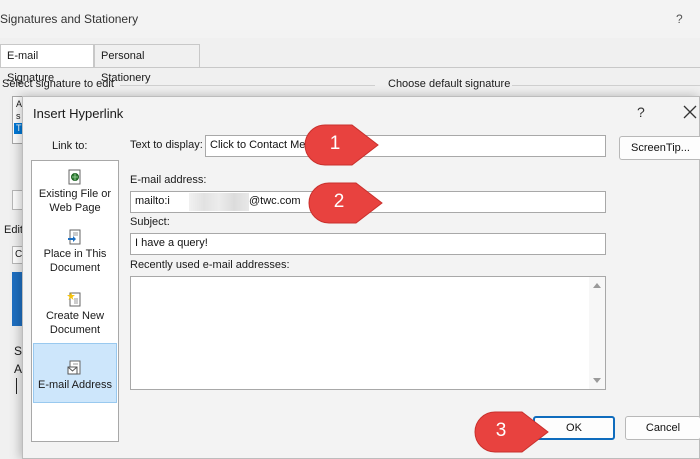 This screenshot has width=700, height=459. I want to click on callout-marker-2: 2, so click(345, 204).